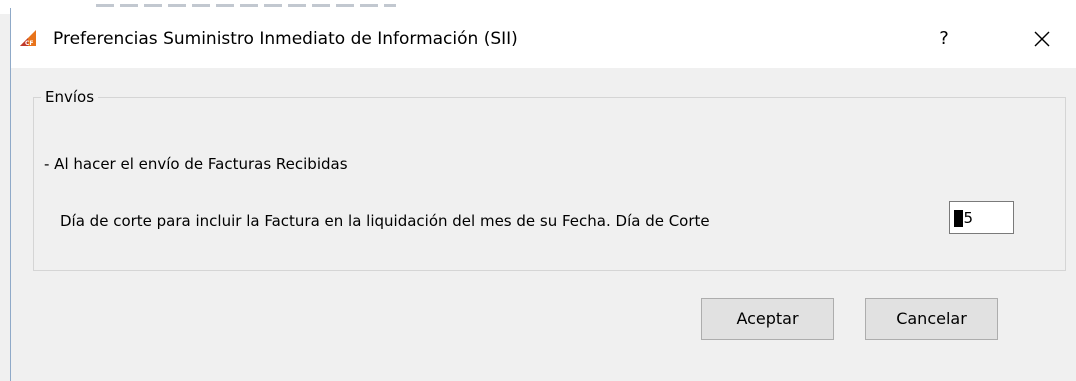  I want to click on cf-app-icon: CF, so click(28, 38).